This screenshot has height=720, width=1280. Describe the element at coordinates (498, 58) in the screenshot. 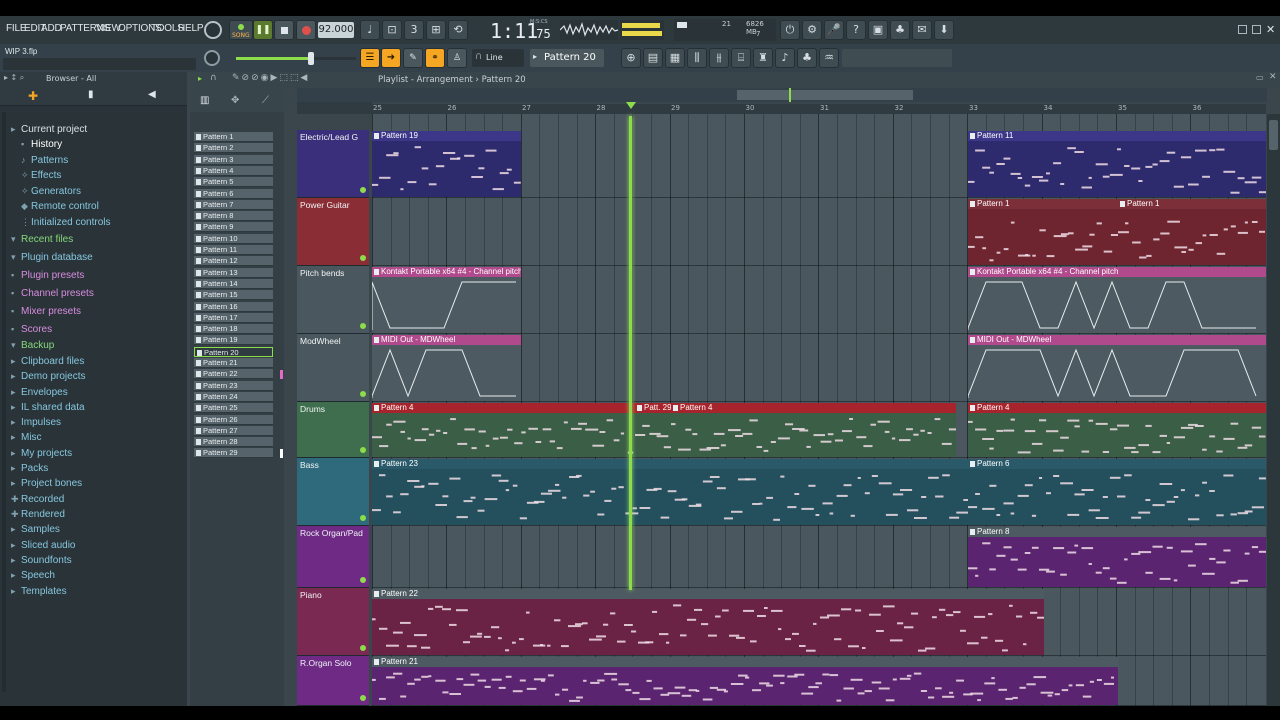

I see `snap-selector: ∩ Line` at that location.